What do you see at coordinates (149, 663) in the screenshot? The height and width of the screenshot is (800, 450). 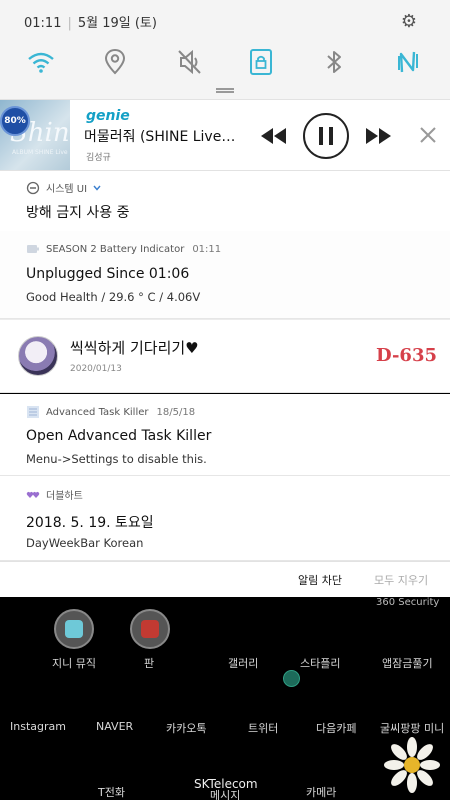 I see `app-label: 판` at bounding box center [149, 663].